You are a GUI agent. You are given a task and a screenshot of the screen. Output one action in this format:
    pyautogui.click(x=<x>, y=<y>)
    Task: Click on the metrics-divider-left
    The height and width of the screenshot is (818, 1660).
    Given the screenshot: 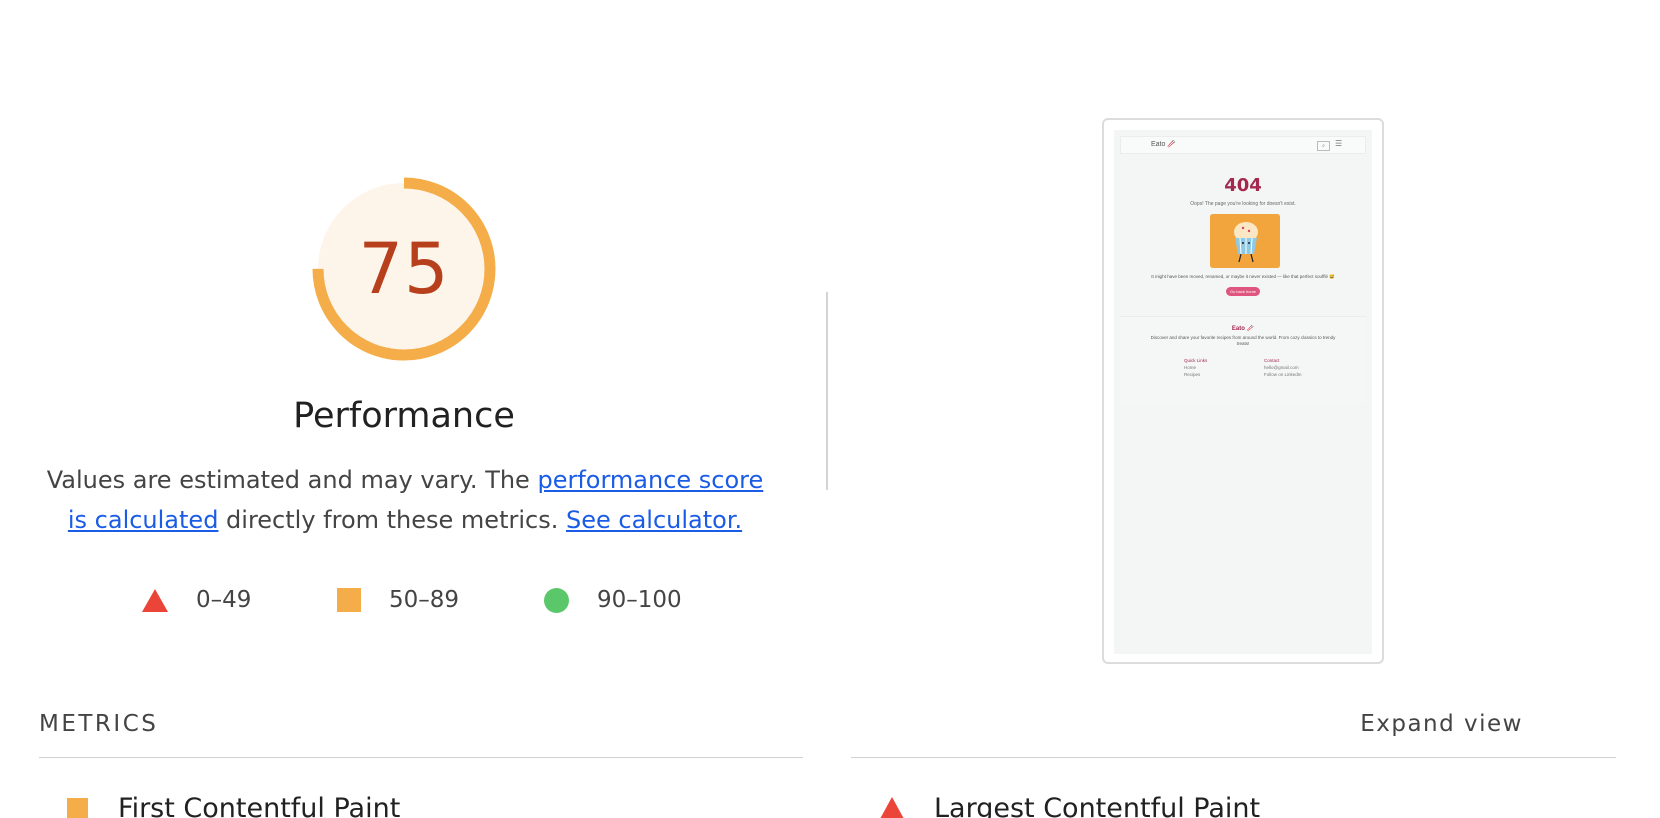 What is the action you would take?
    pyautogui.click(x=421, y=757)
    